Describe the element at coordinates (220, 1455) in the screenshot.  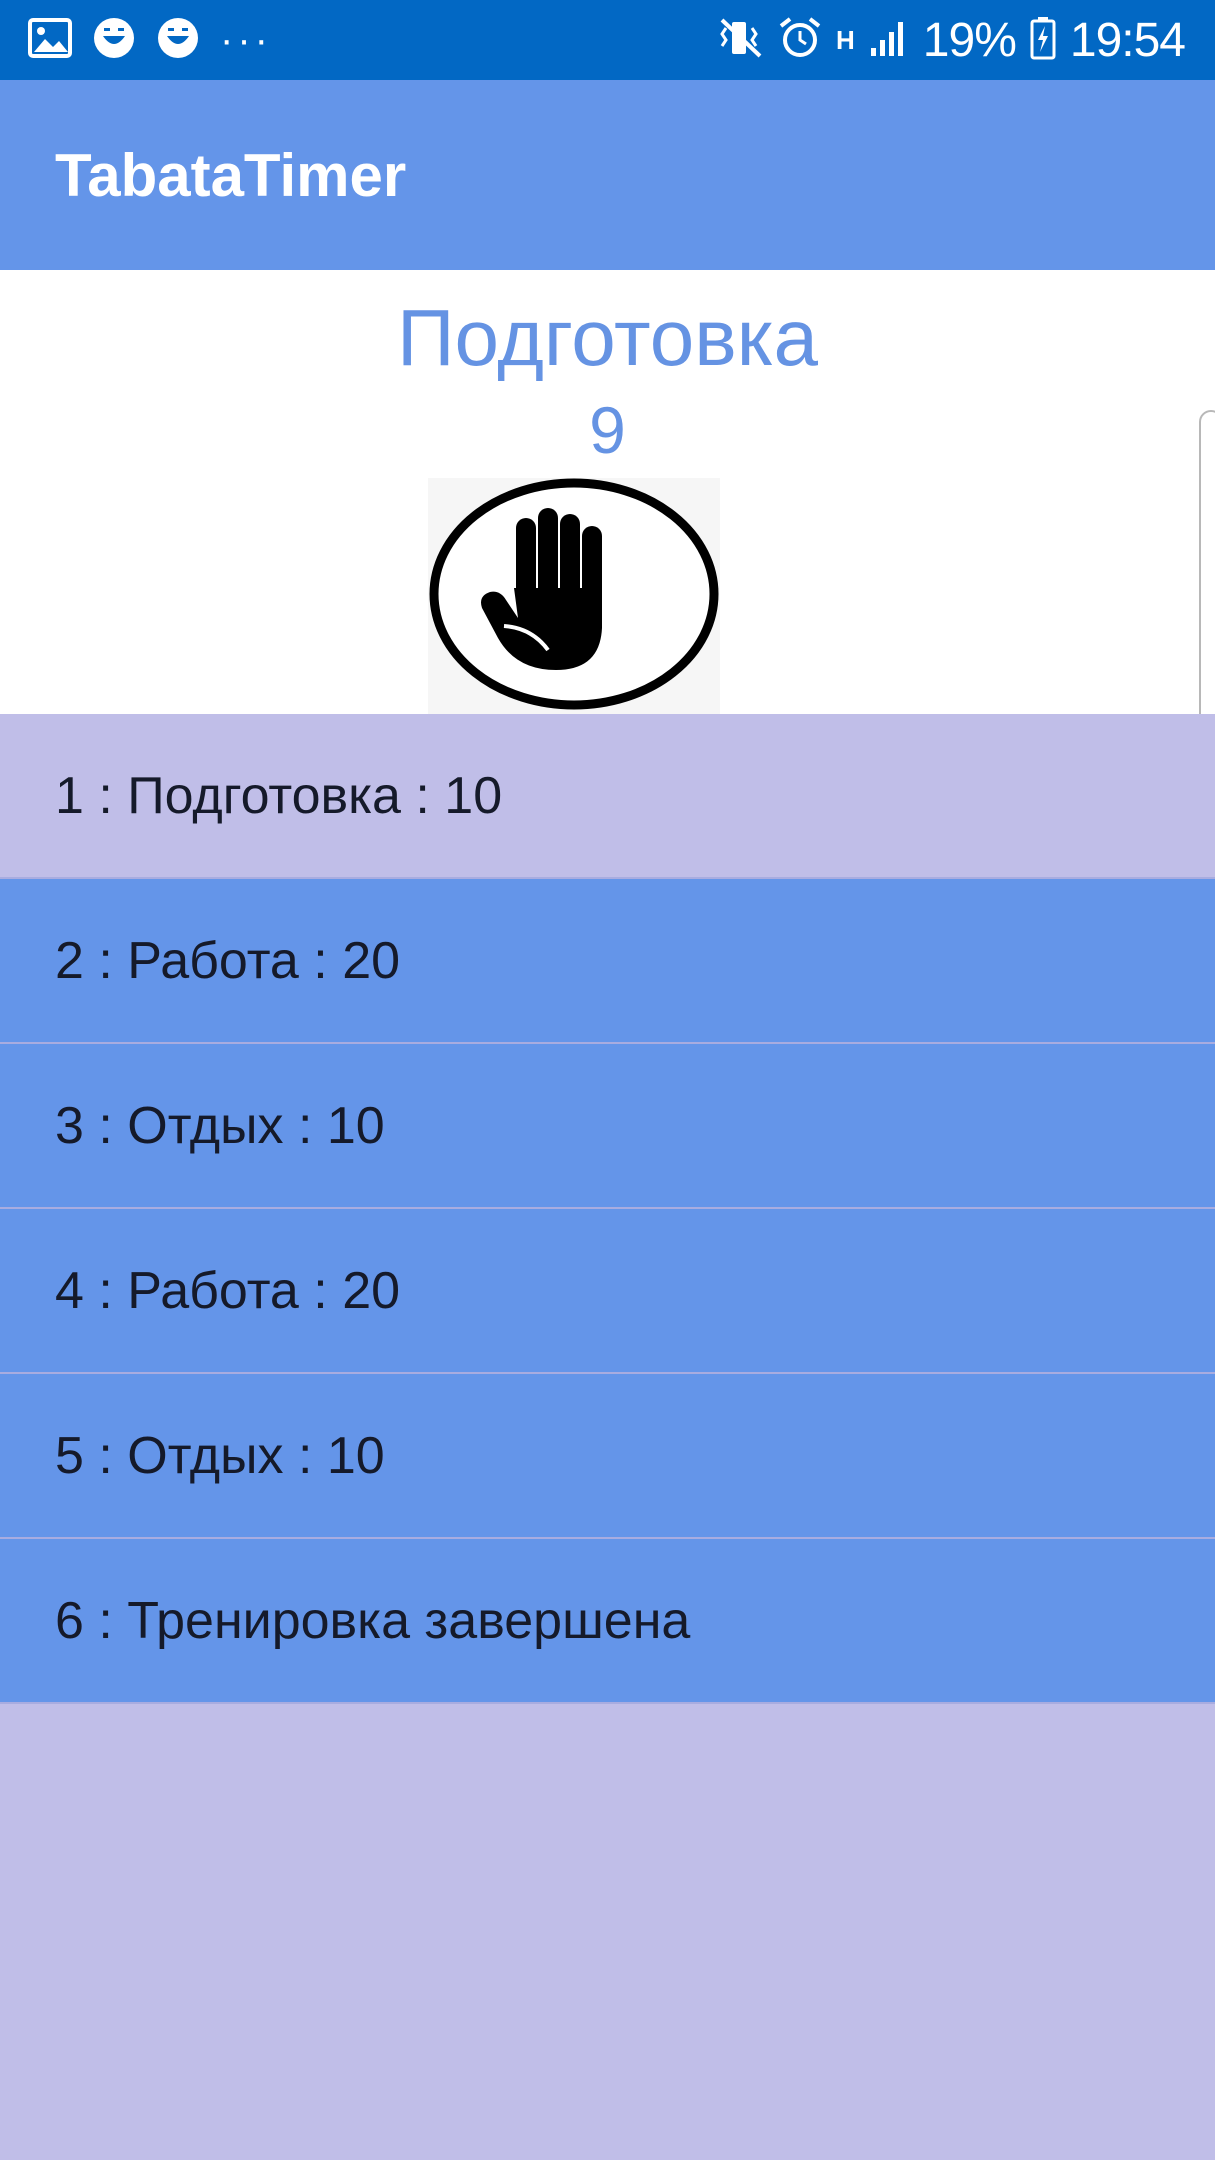
I see `interval-label: 5 : Отдых : 10` at that location.